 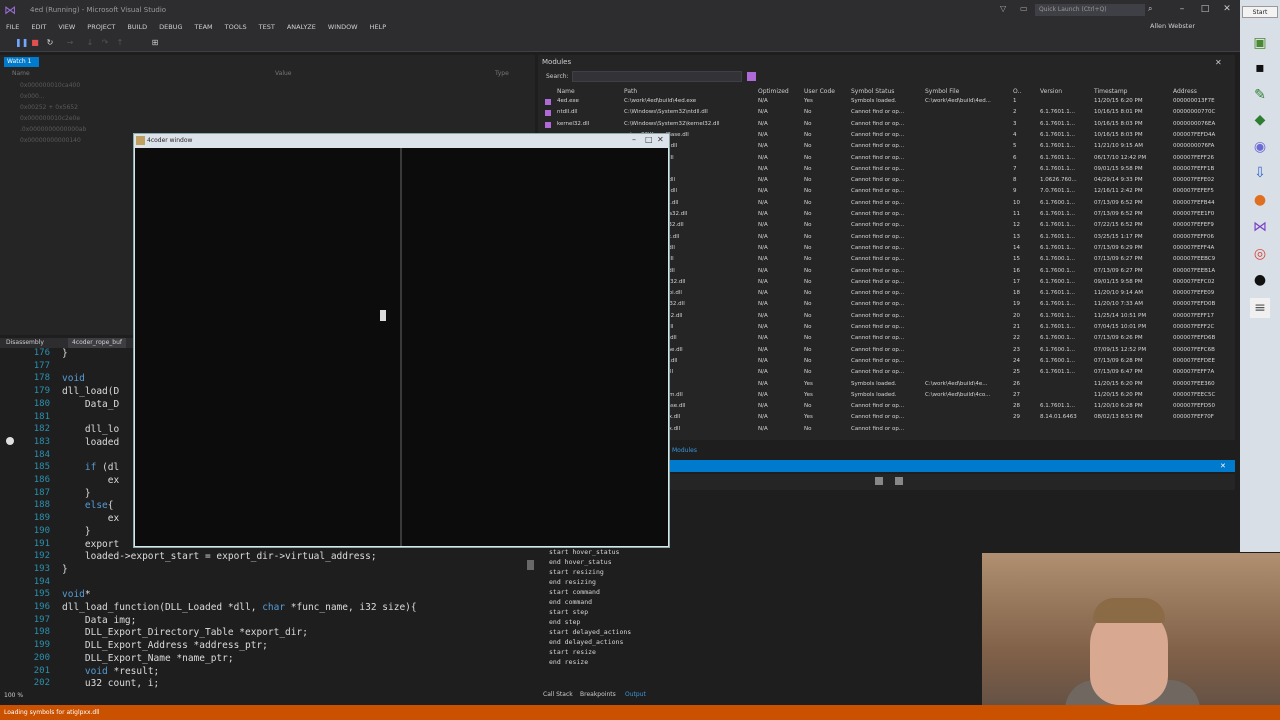 I want to click on module-cell: 000007FEFE02, so click(x=1200, y=180).